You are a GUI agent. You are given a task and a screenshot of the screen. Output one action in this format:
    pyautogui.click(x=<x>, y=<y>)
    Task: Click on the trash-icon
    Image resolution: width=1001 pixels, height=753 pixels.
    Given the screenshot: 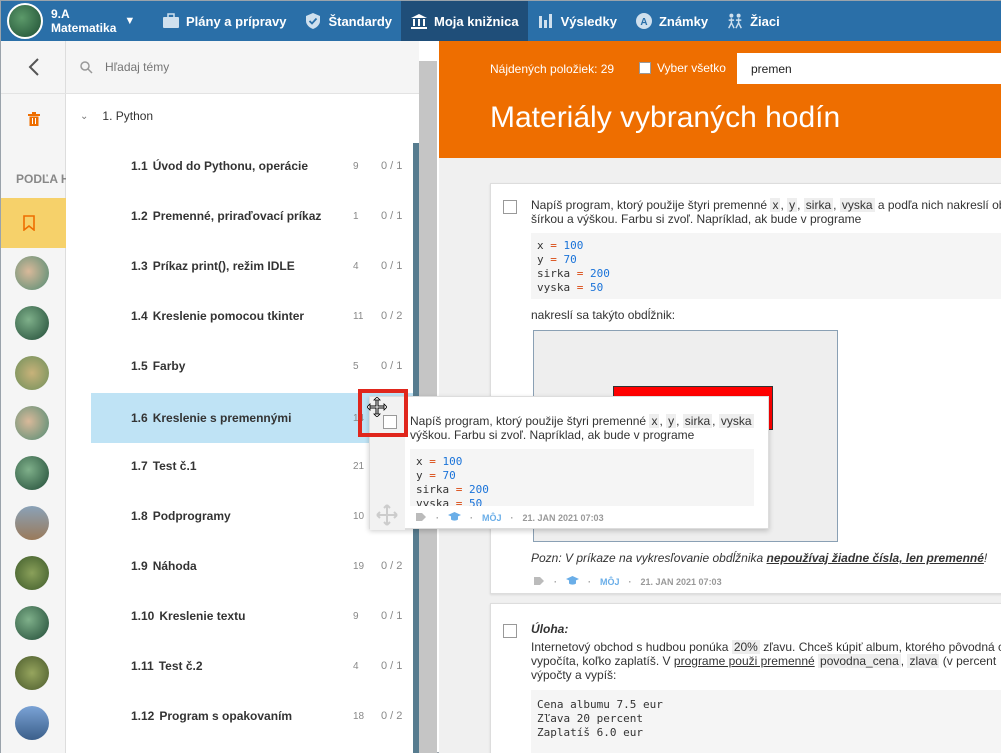 What is the action you would take?
    pyautogui.click(x=33, y=118)
    